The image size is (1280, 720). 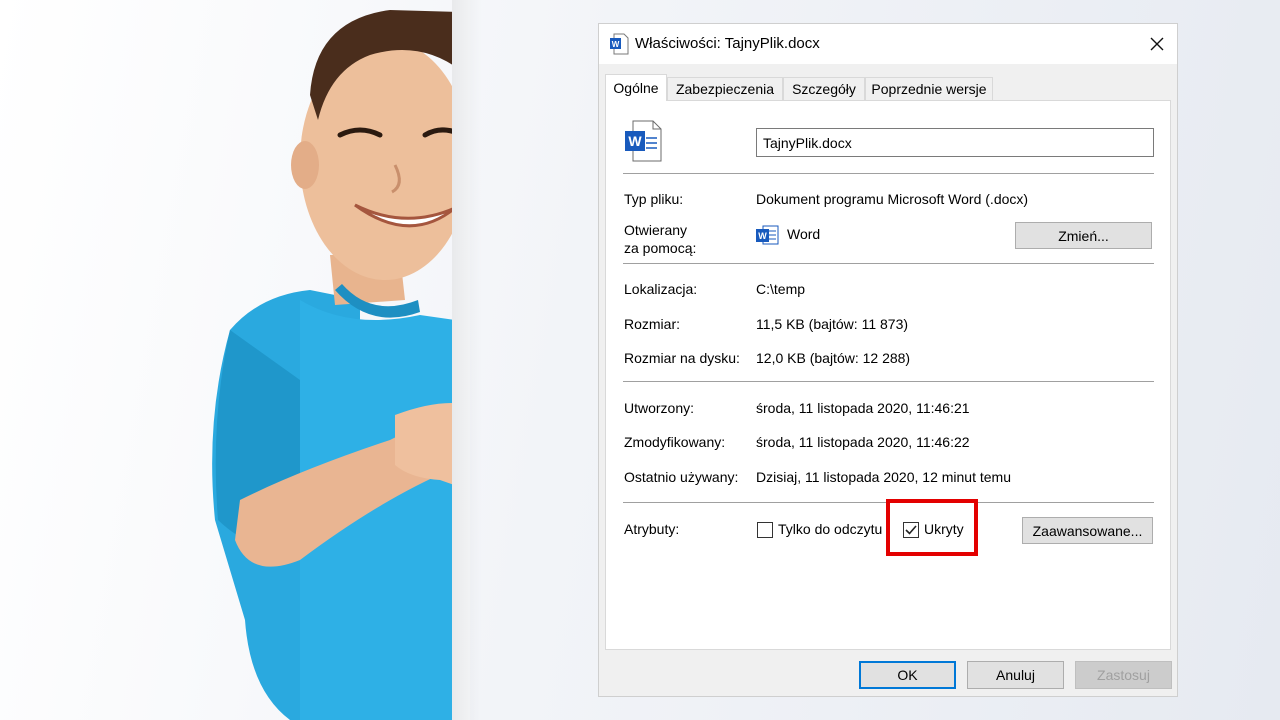 What do you see at coordinates (675, 442) in the screenshot?
I see `modified-label: Zmodyfikowany:` at bounding box center [675, 442].